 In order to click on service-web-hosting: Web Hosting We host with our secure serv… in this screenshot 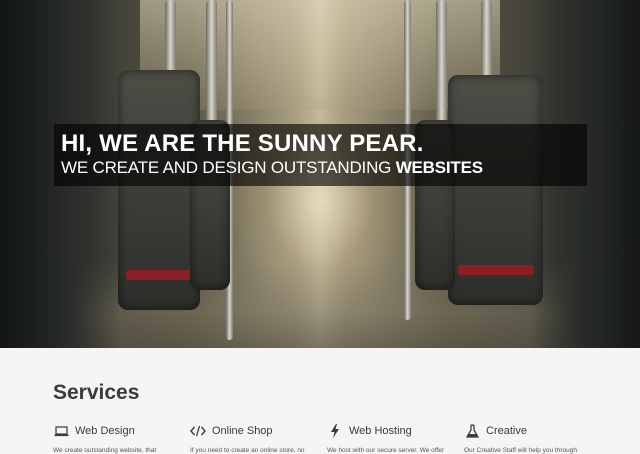, I will do `click(392, 439)`.